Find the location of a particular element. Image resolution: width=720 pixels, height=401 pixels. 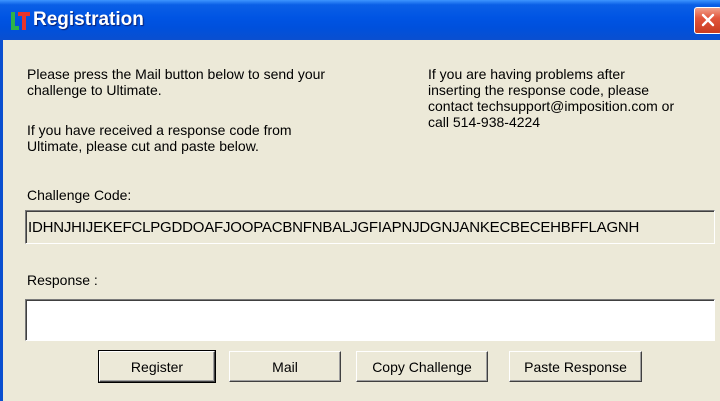

register-button: Register is located at coordinates (157, 366).